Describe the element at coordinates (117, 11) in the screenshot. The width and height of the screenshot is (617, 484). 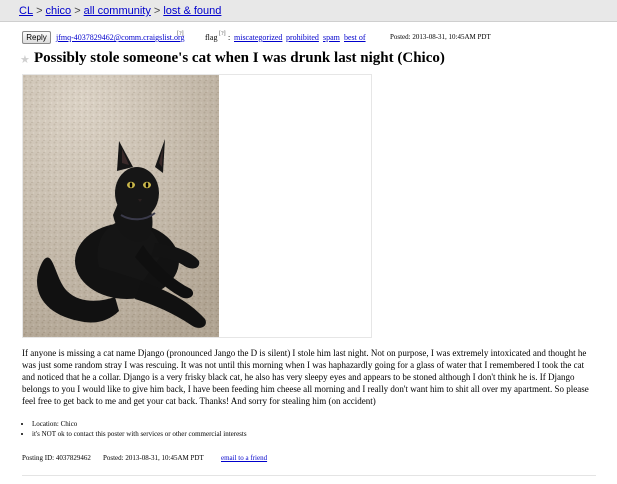
I see `breadcrumb-all-community: all community` at that location.